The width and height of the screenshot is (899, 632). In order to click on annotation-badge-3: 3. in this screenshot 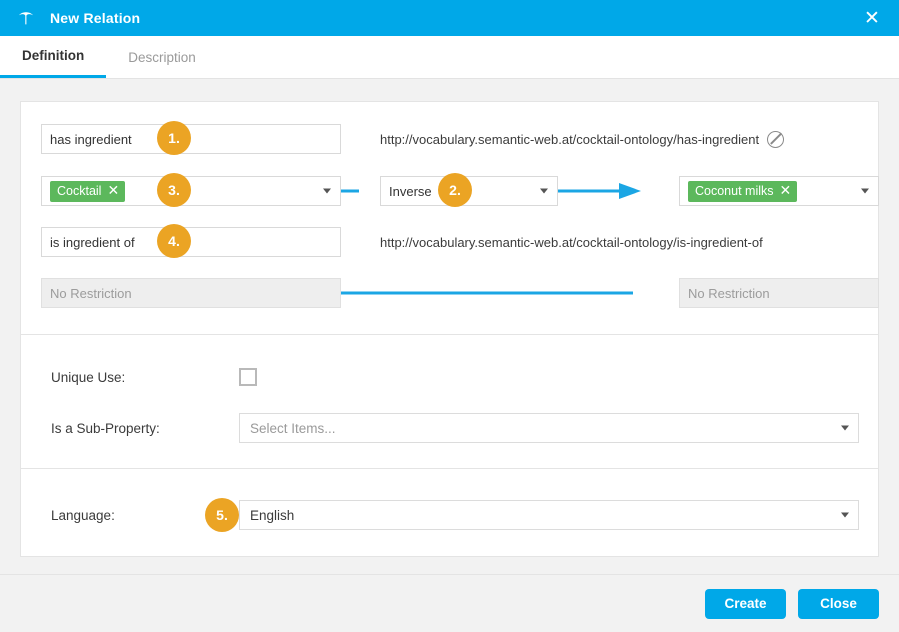, I will do `click(174, 190)`.